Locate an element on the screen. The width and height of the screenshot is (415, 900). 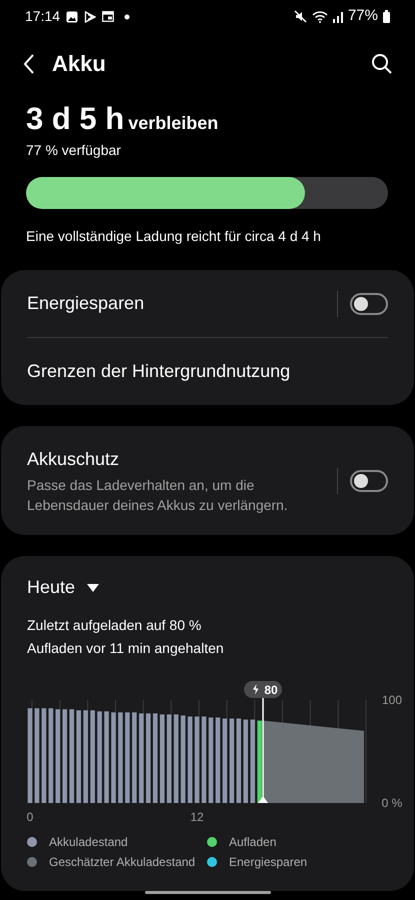
legend-label: Aufladen is located at coordinates (252, 843).